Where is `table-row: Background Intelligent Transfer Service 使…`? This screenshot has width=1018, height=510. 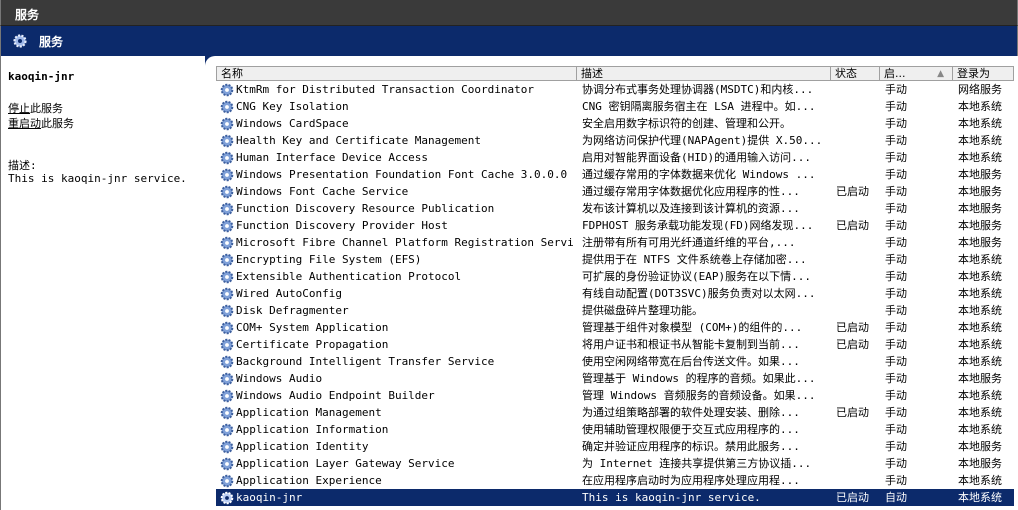
table-row: Background Intelligent Transfer Service 使… is located at coordinates (615, 361).